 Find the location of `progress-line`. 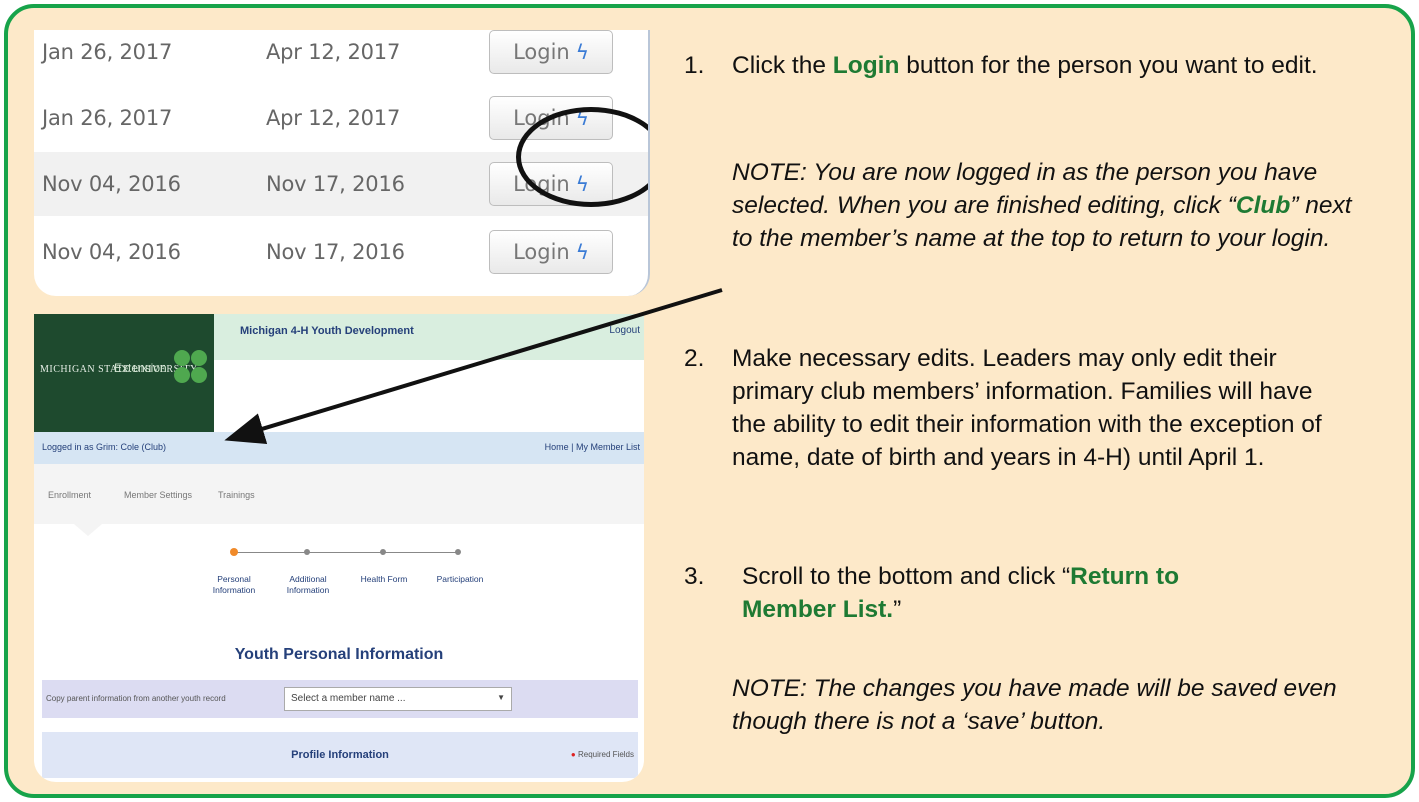

progress-line is located at coordinates (345, 552).